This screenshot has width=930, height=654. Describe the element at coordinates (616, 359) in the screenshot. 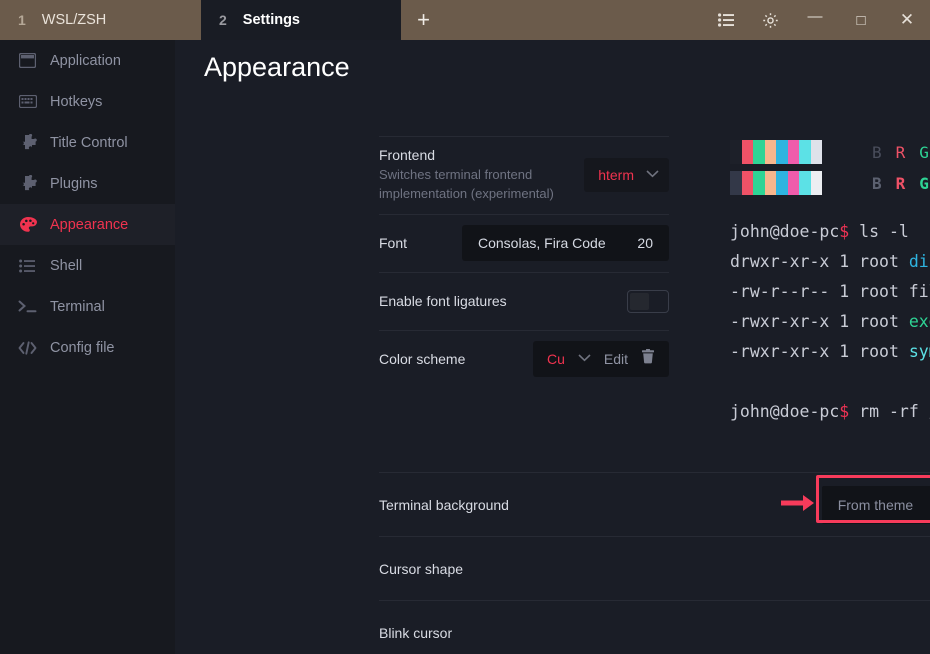

I see `color-scheme-edit-button: Edit` at that location.